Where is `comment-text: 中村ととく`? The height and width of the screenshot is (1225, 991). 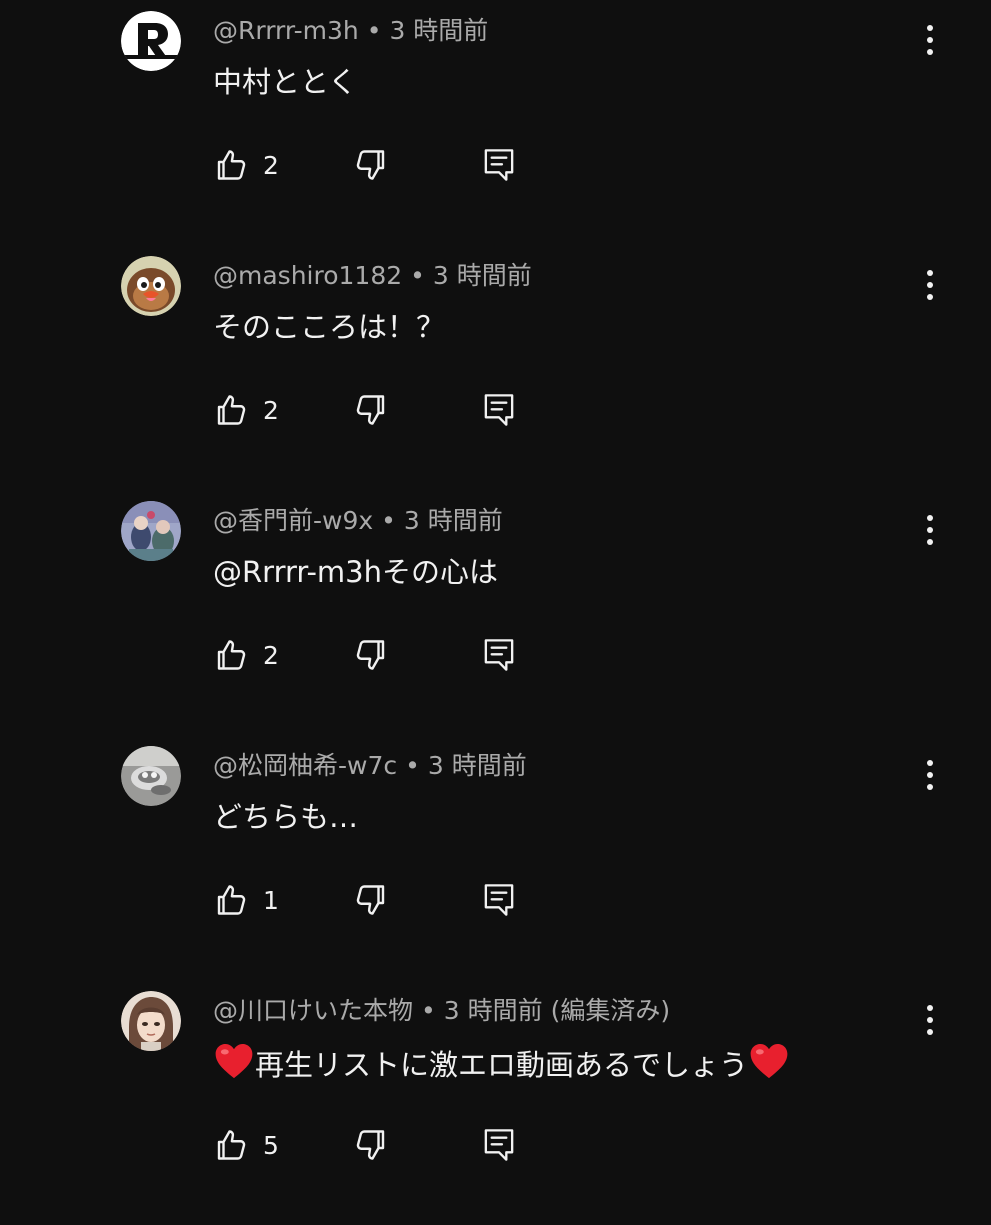 comment-text: 中村ととく is located at coordinates (285, 82).